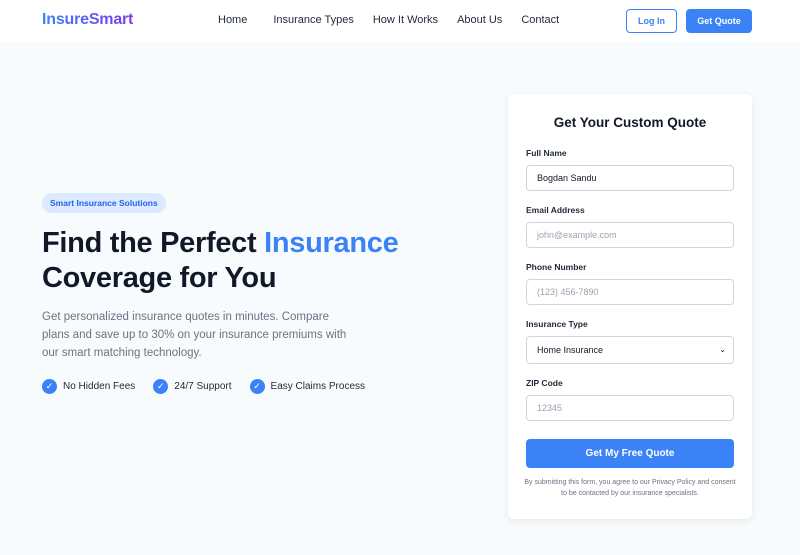  What do you see at coordinates (99, 386) in the screenshot?
I see `feature-label: No Hidden Fees` at bounding box center [99, 386].